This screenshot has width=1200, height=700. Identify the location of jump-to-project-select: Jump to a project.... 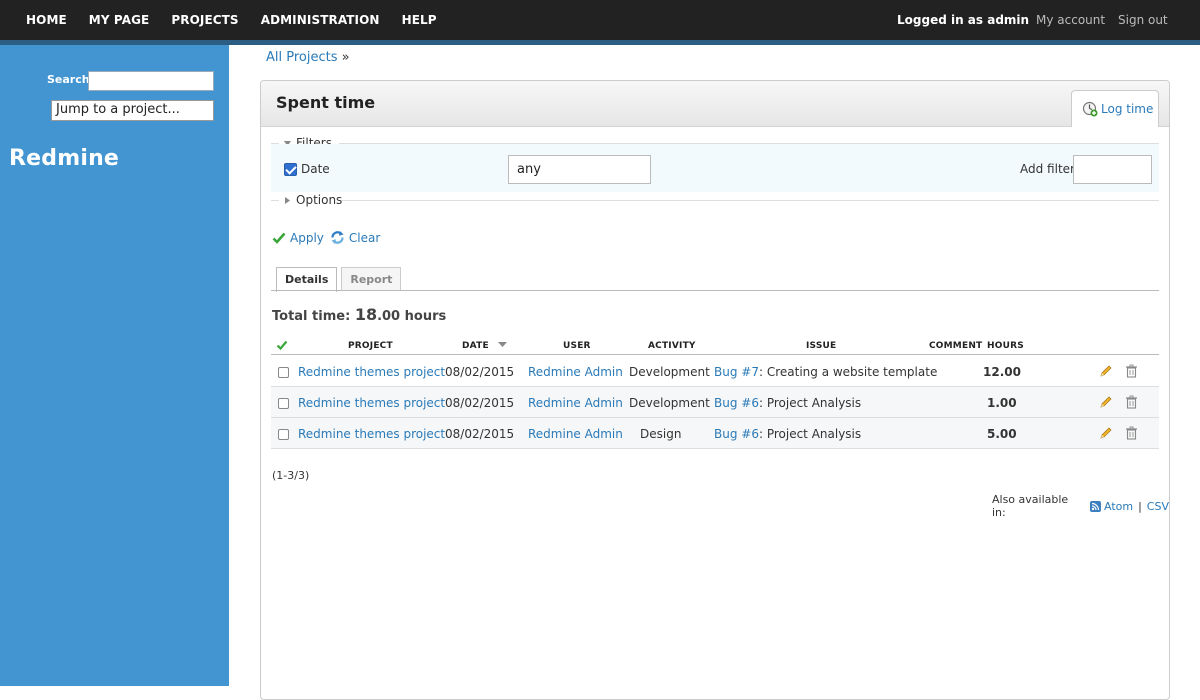
(132, 110).